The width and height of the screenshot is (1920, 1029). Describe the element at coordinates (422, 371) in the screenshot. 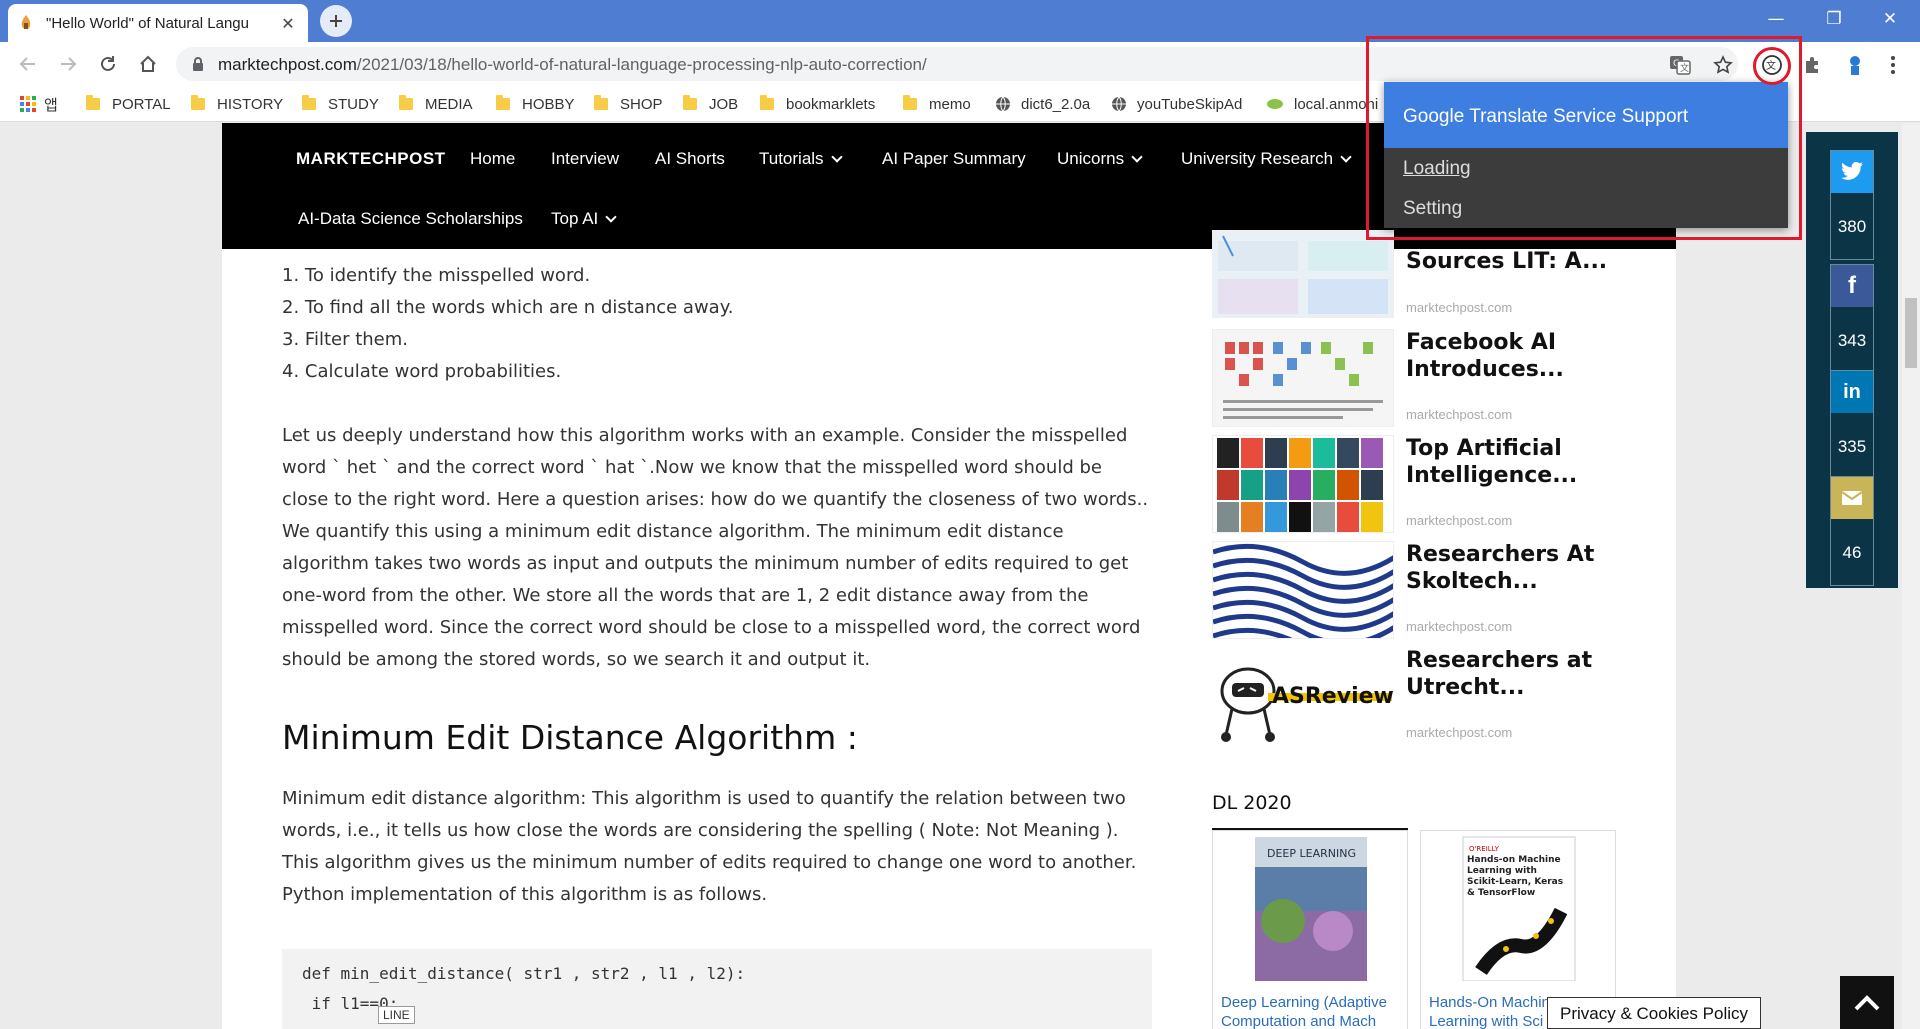

I see `list-item: 4. Calculate word probabilities.` at that location.